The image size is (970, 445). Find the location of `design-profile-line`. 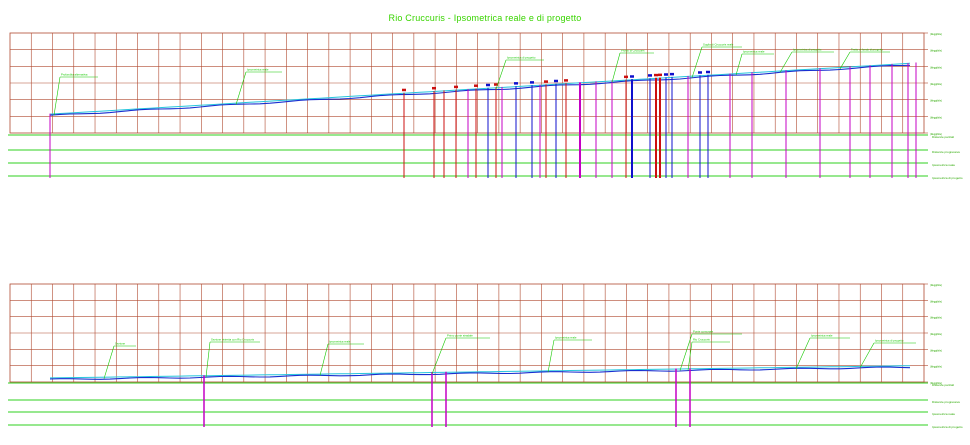

design-profile-line is located at coordinates (480, 372).